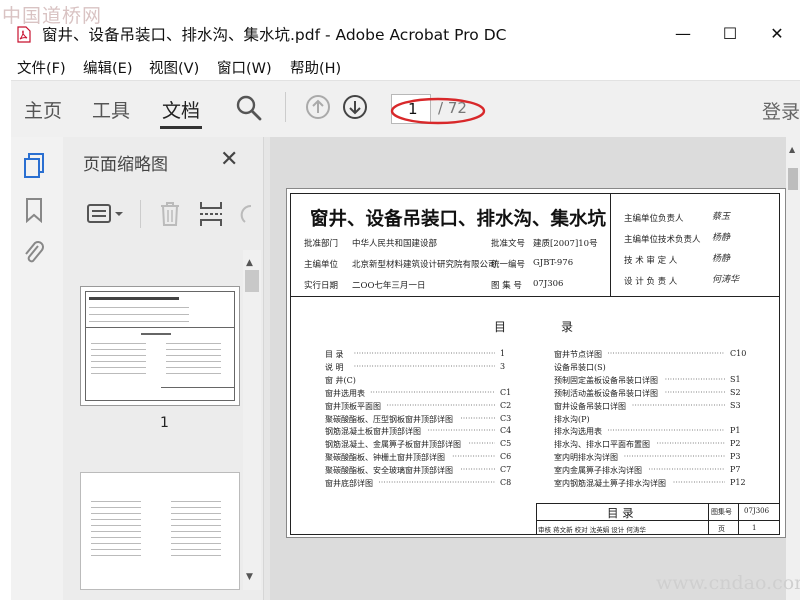 This screenshot has height=600, width=800. Describe the element at coordinates (389, 419) in the screenshot. I see `toc-entry-title: 聚碳酸酯板、压型钢板窗井顶部详图` at that location.